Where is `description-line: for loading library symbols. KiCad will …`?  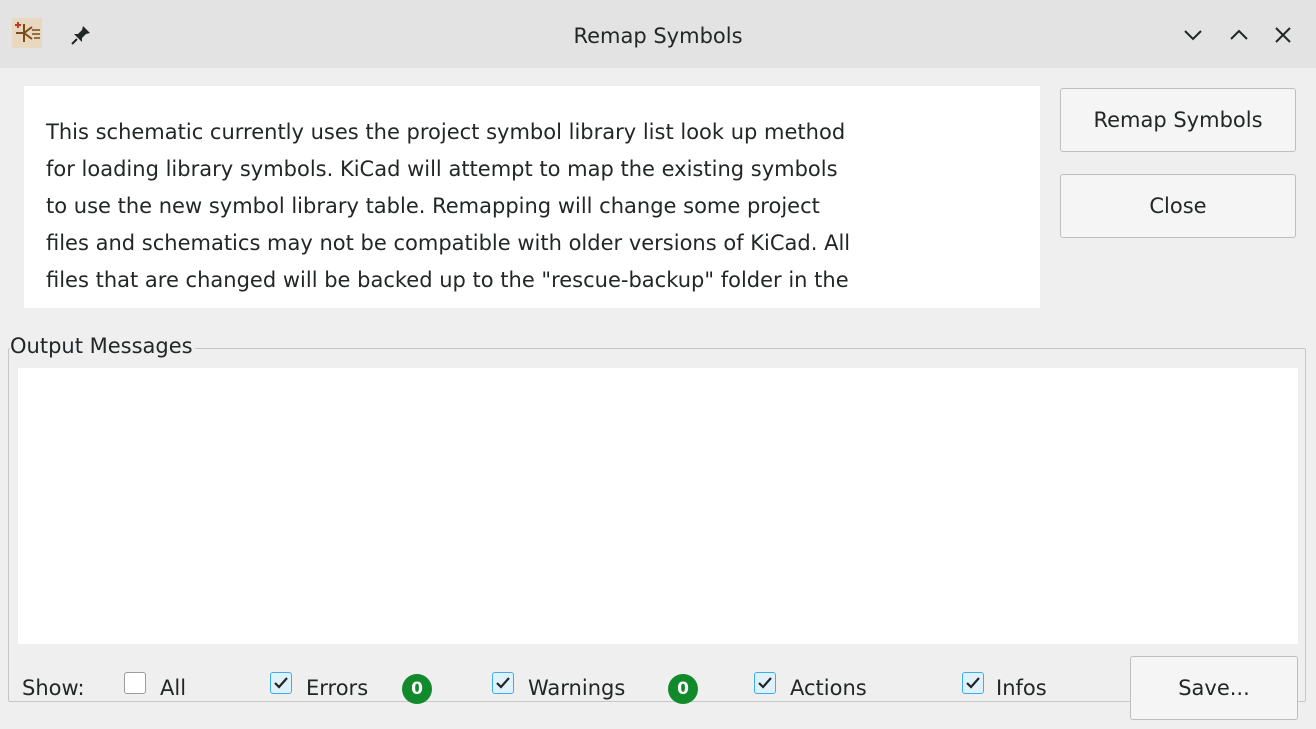 description-line: for loading library symbols. KiCad will … is located at coordinates (442, 169).